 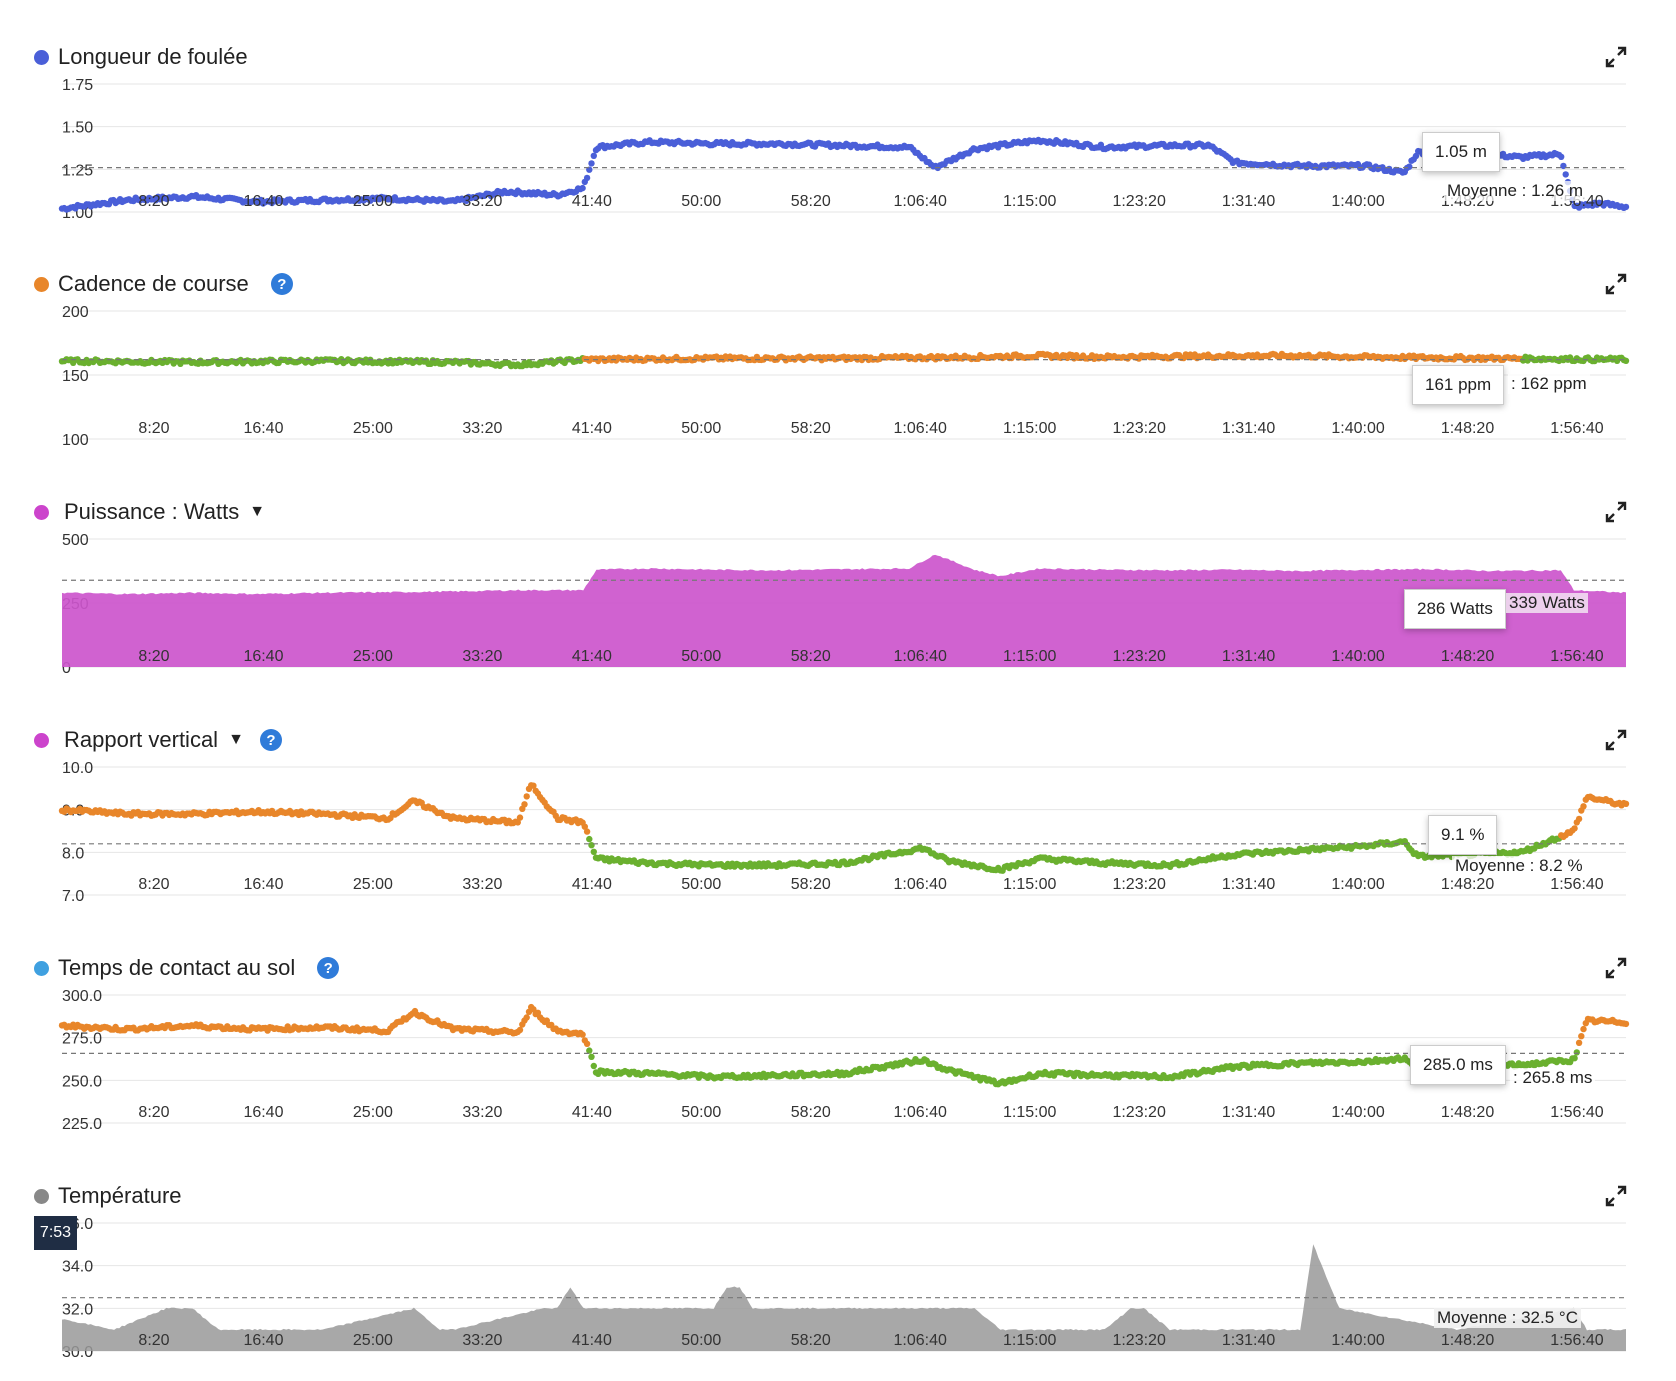 I want to click on y-tick-label: 200, so click(x=75, y=312).